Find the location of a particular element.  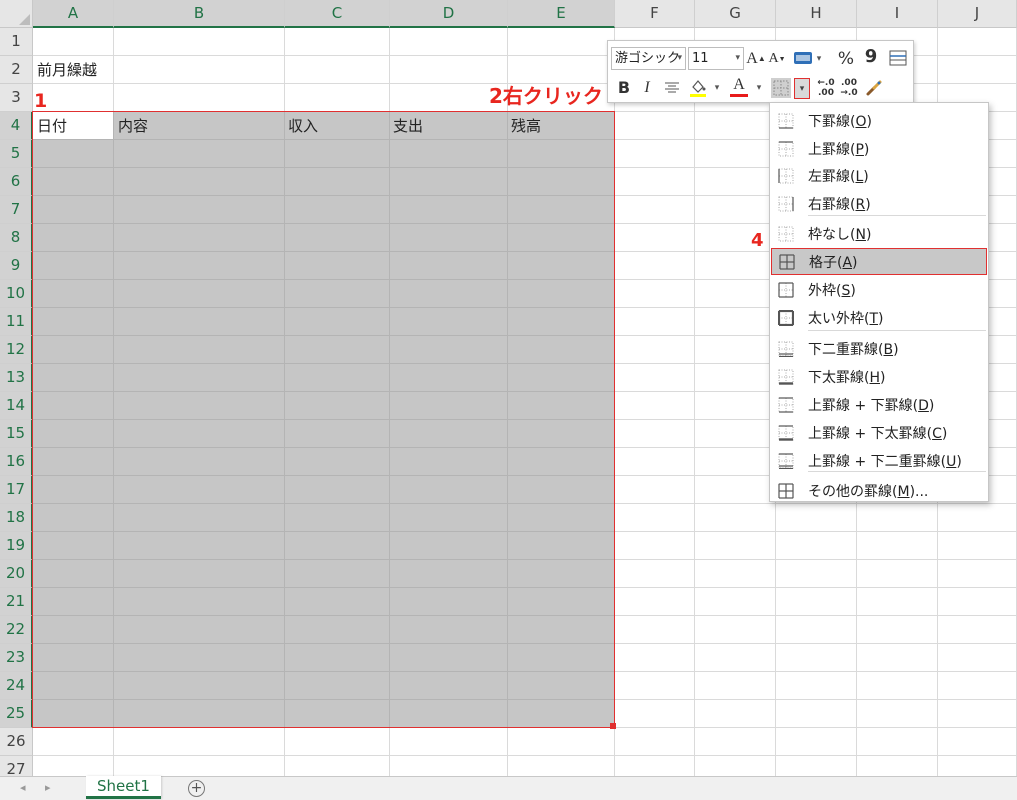

add-sheet-icon: + is located at coordinates (196, 788).